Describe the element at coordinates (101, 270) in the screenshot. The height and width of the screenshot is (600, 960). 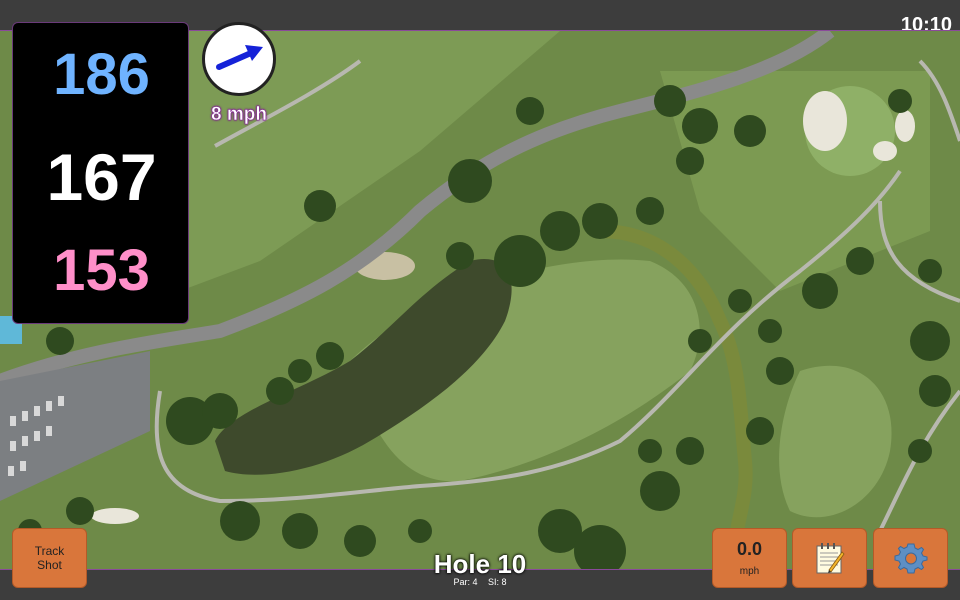
I see `distance-front: 153` at that location.